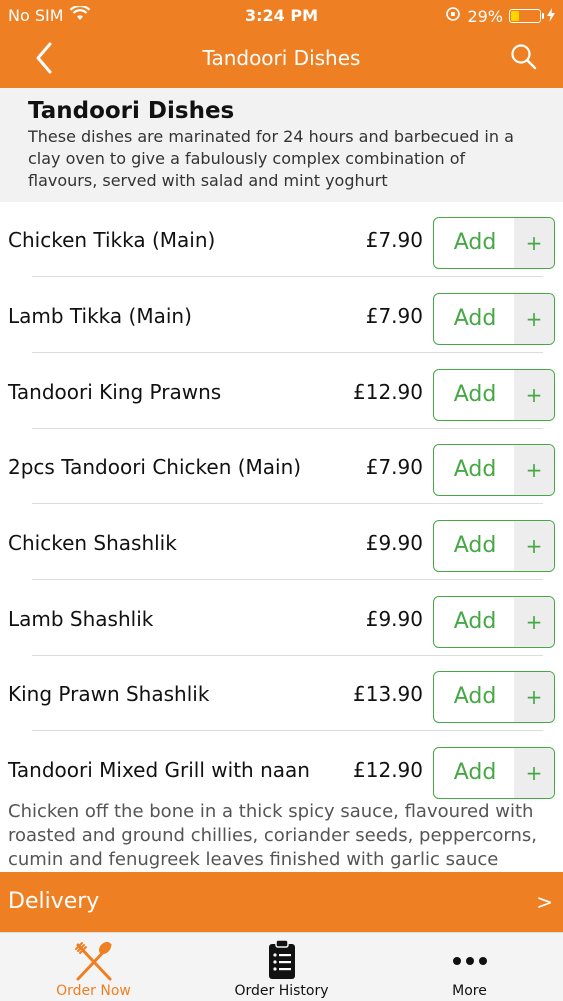 This screenshot has width=563, height=1001. I want to click on clipboard-icon, so click(282, 962).